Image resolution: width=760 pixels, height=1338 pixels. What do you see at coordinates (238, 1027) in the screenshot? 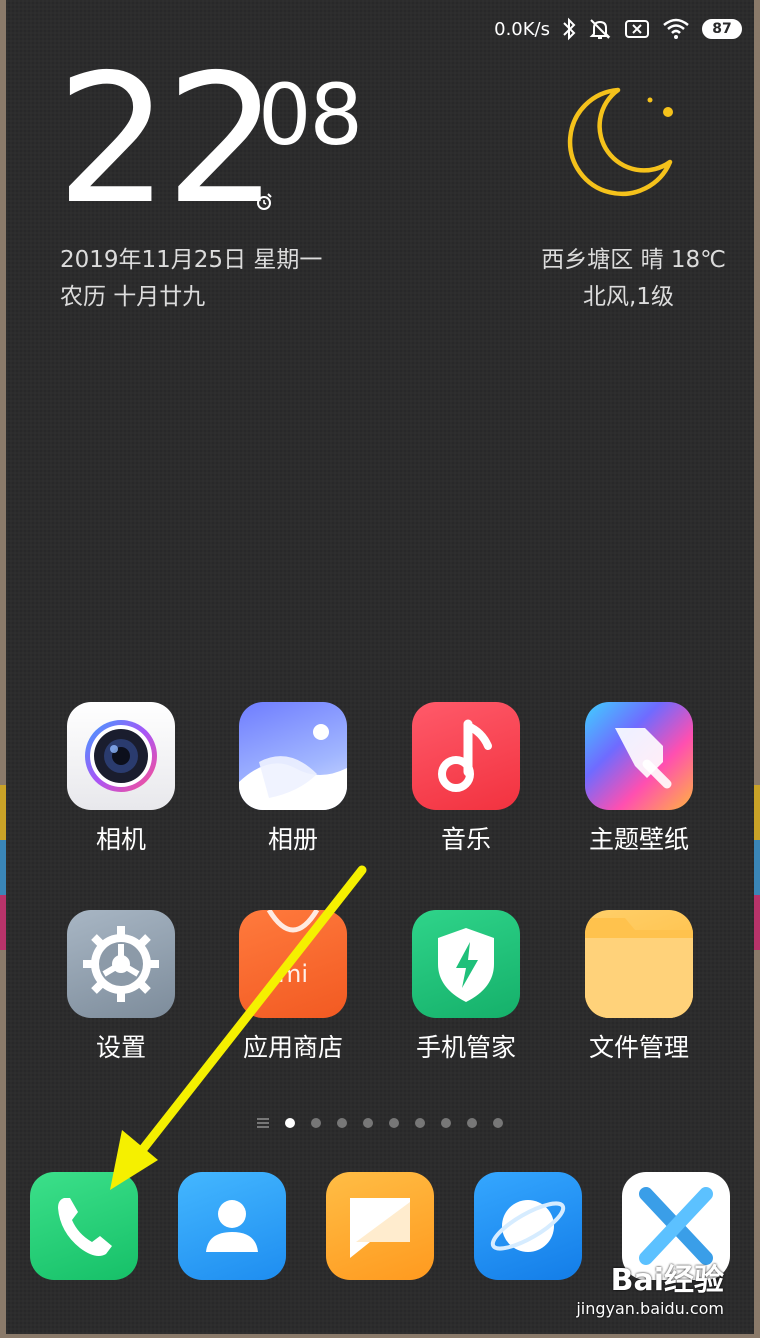
I see `annotation-arrow` at bounding box center [238, 1027].